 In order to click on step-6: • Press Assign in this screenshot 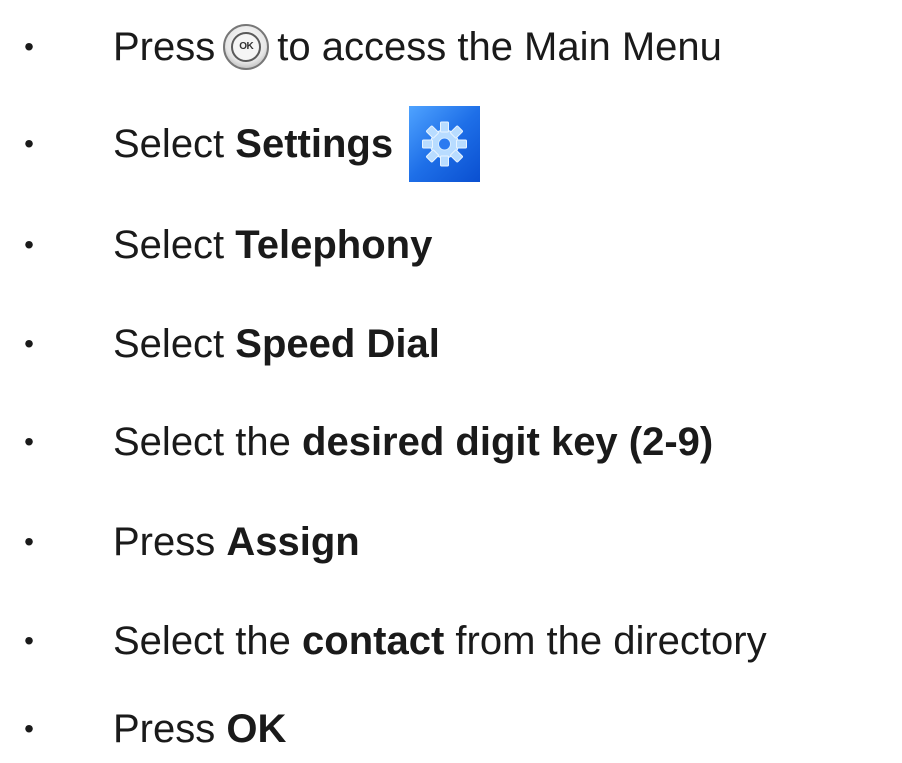, I will do `click(451, 542)`.